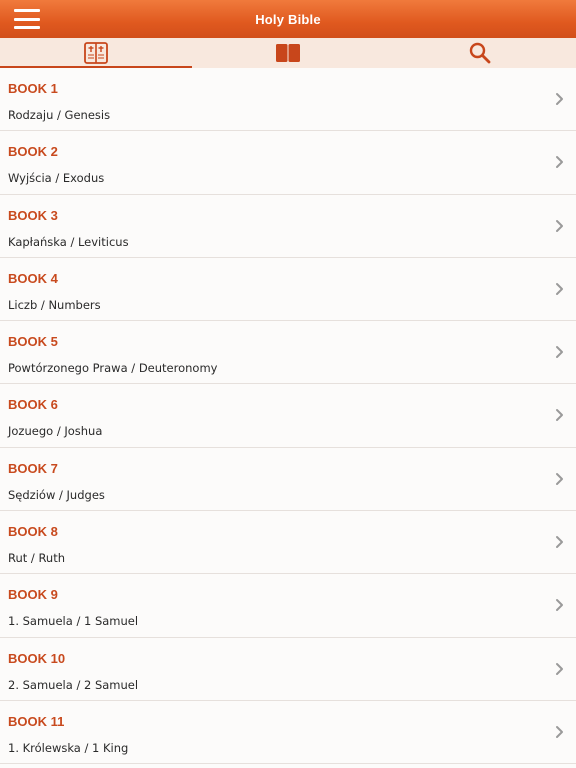  What do you see at coordinates (288, 226) in the screenshot?
I see `list-item: BOOK 3 Kapłańska / Leviticus` at bounding box center [288, 226].